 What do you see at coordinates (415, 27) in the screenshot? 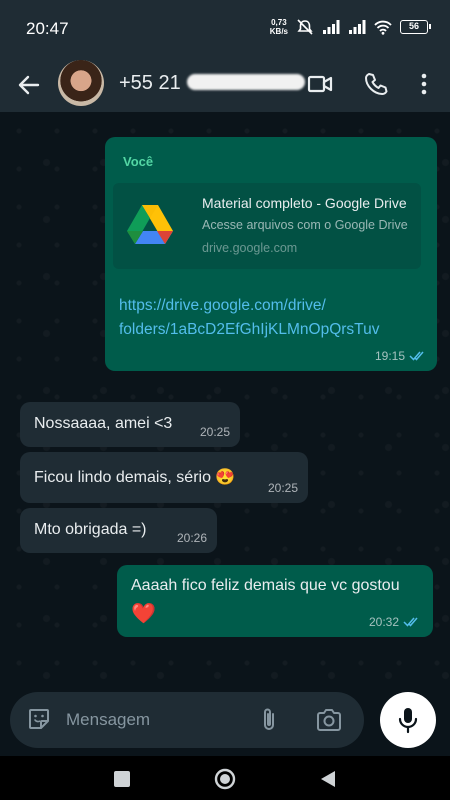
I see `battery-icon: 56` at bounding box center [415, 27].